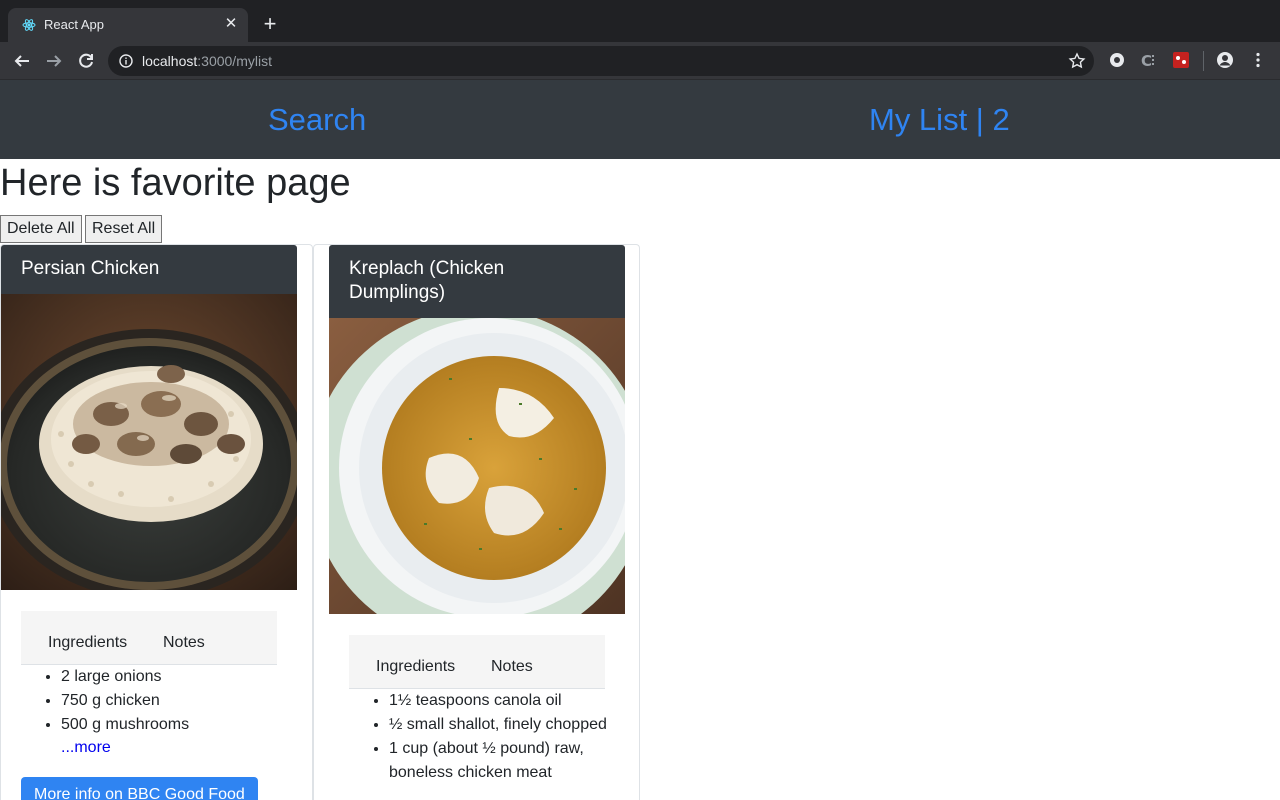  I want to click on list-item: 750 g chicken, so click(171, 701).